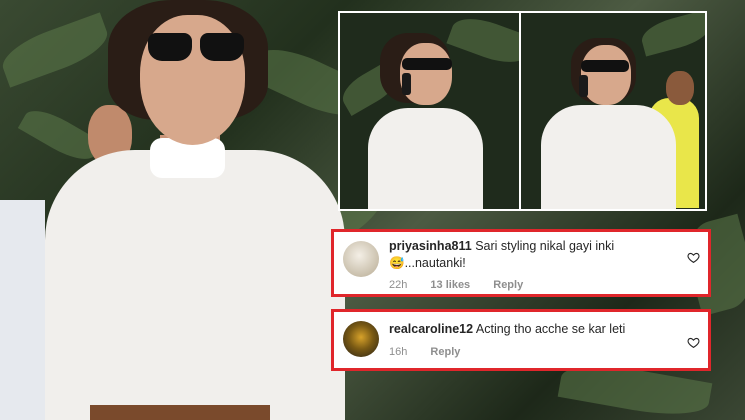 The height and width of the screenshot is (420, 745). I want to click on comment-username: realcaroline12, so click(431, 329).